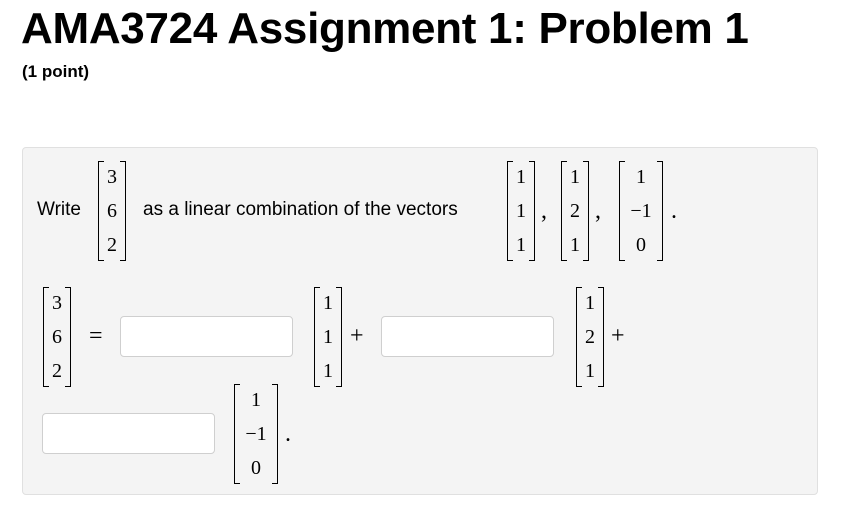 The height and width of the screenshot is (512, 845). Describe the element at coordinates (357, 336) in the screenshot. I see `plus-sign-1: +` at that location.